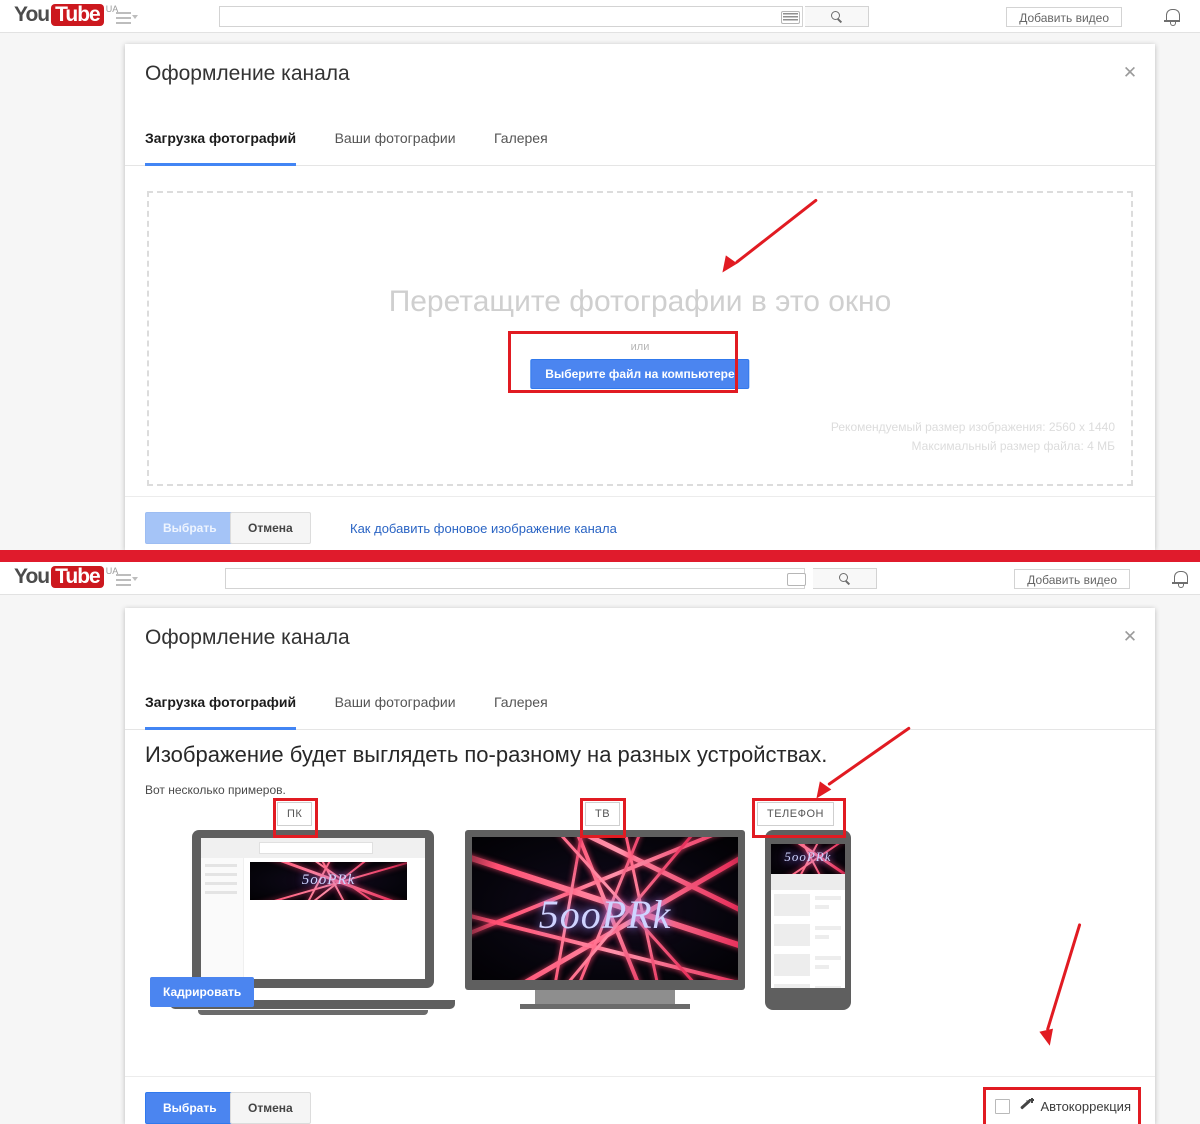  I want to click on mock-content: 5ooPRk, so click(334, 918).